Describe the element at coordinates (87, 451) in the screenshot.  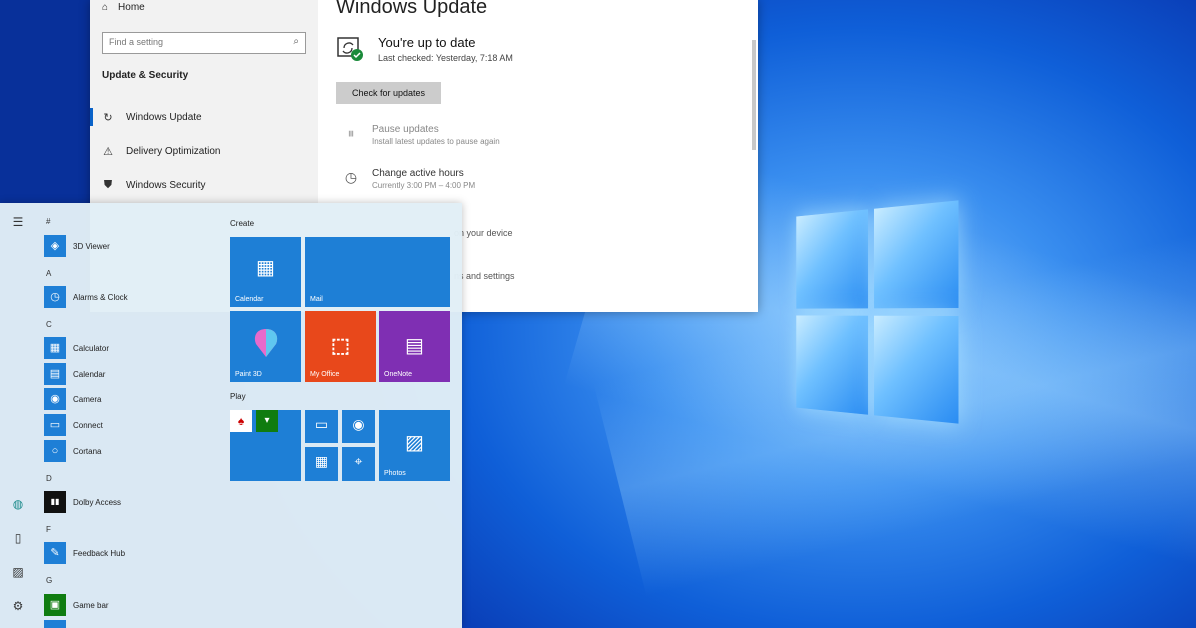
I see `app-label: Cortana` at that location.